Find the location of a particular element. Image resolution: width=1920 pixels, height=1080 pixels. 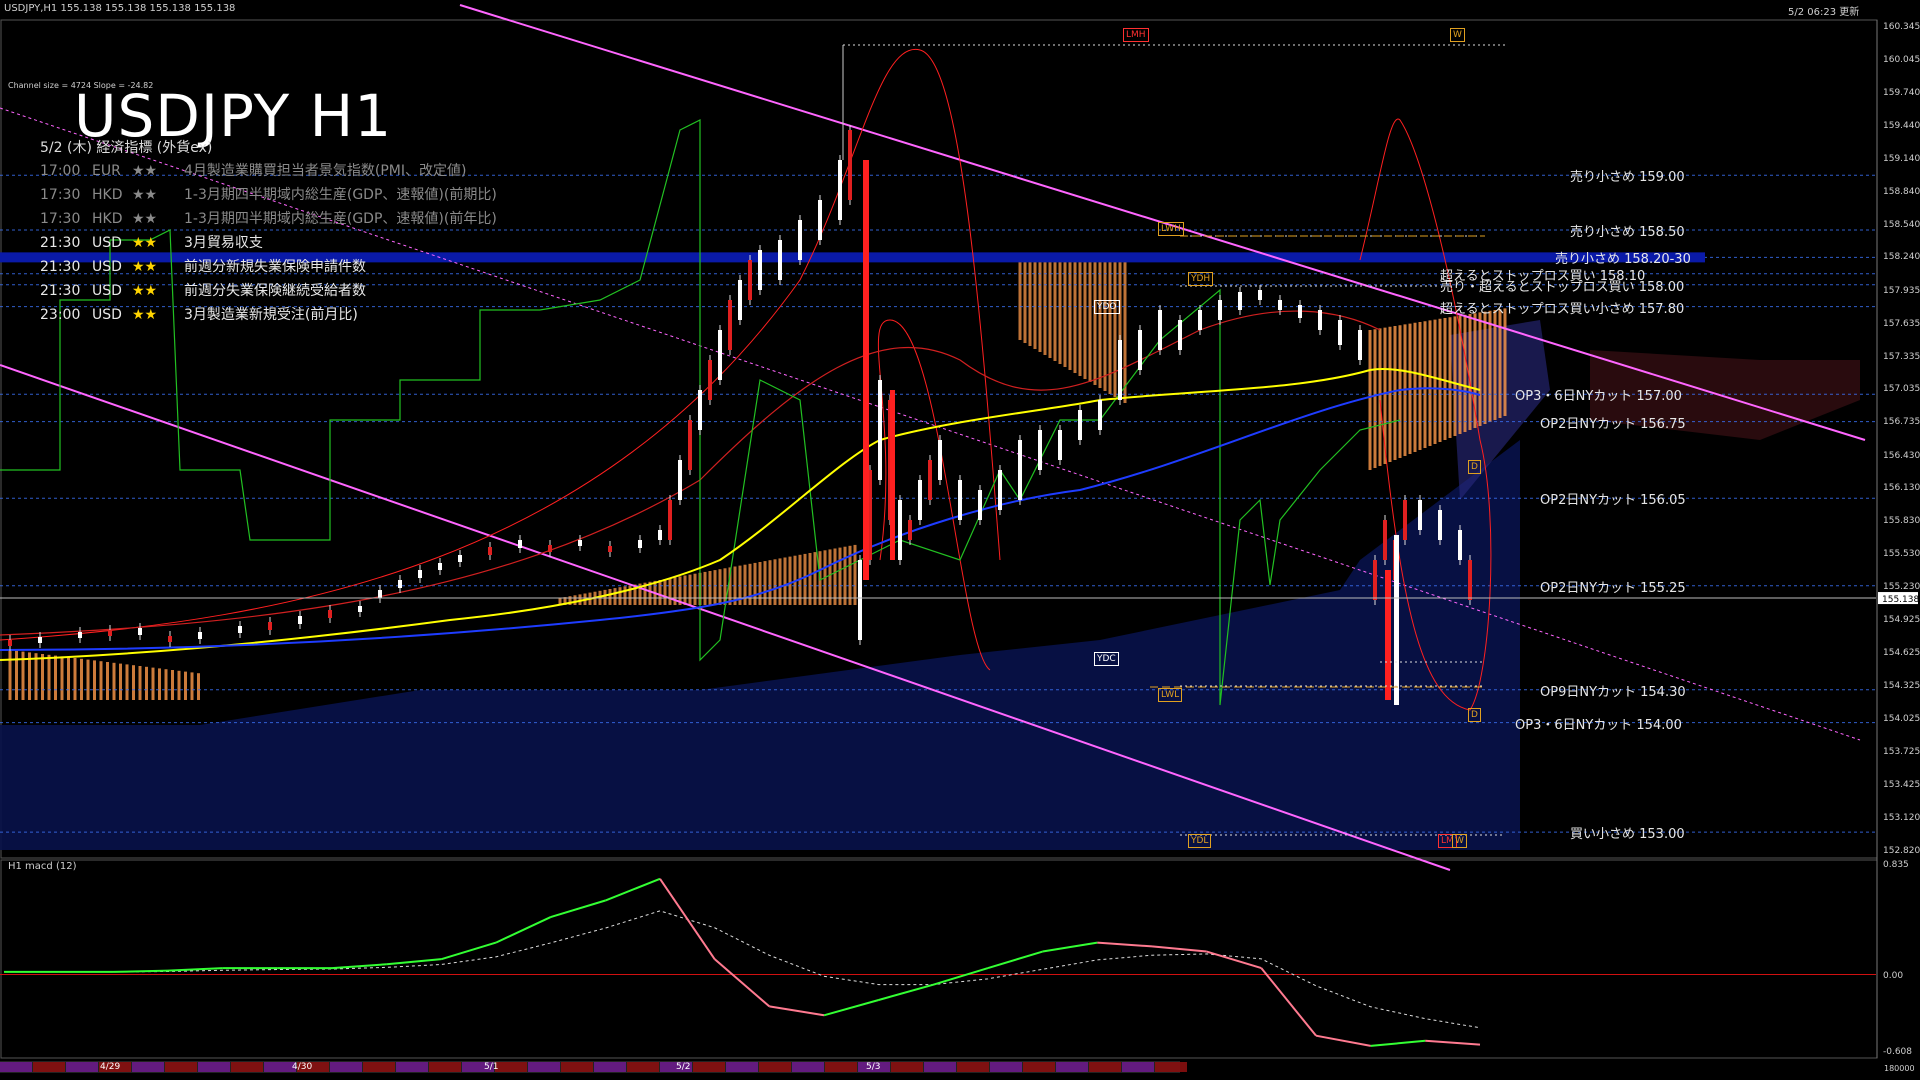

event-name: 3月製造業新規受注(前月比) is located at coordinates (271, 315).